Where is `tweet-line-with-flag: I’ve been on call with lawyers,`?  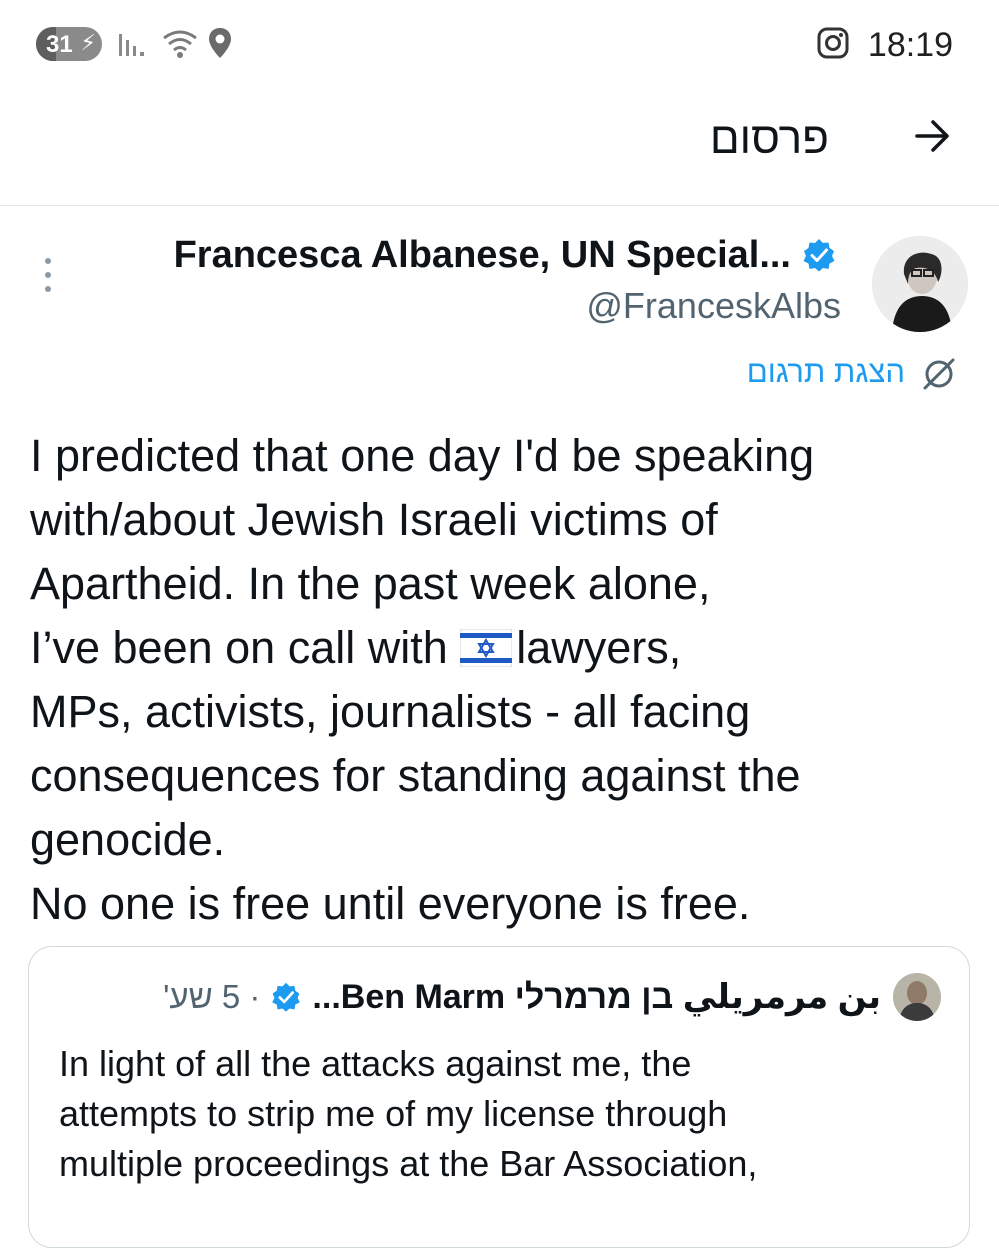
tweet-line-with-flag: I’ve been on call with lawyers, is located at coordinates (500, 648).